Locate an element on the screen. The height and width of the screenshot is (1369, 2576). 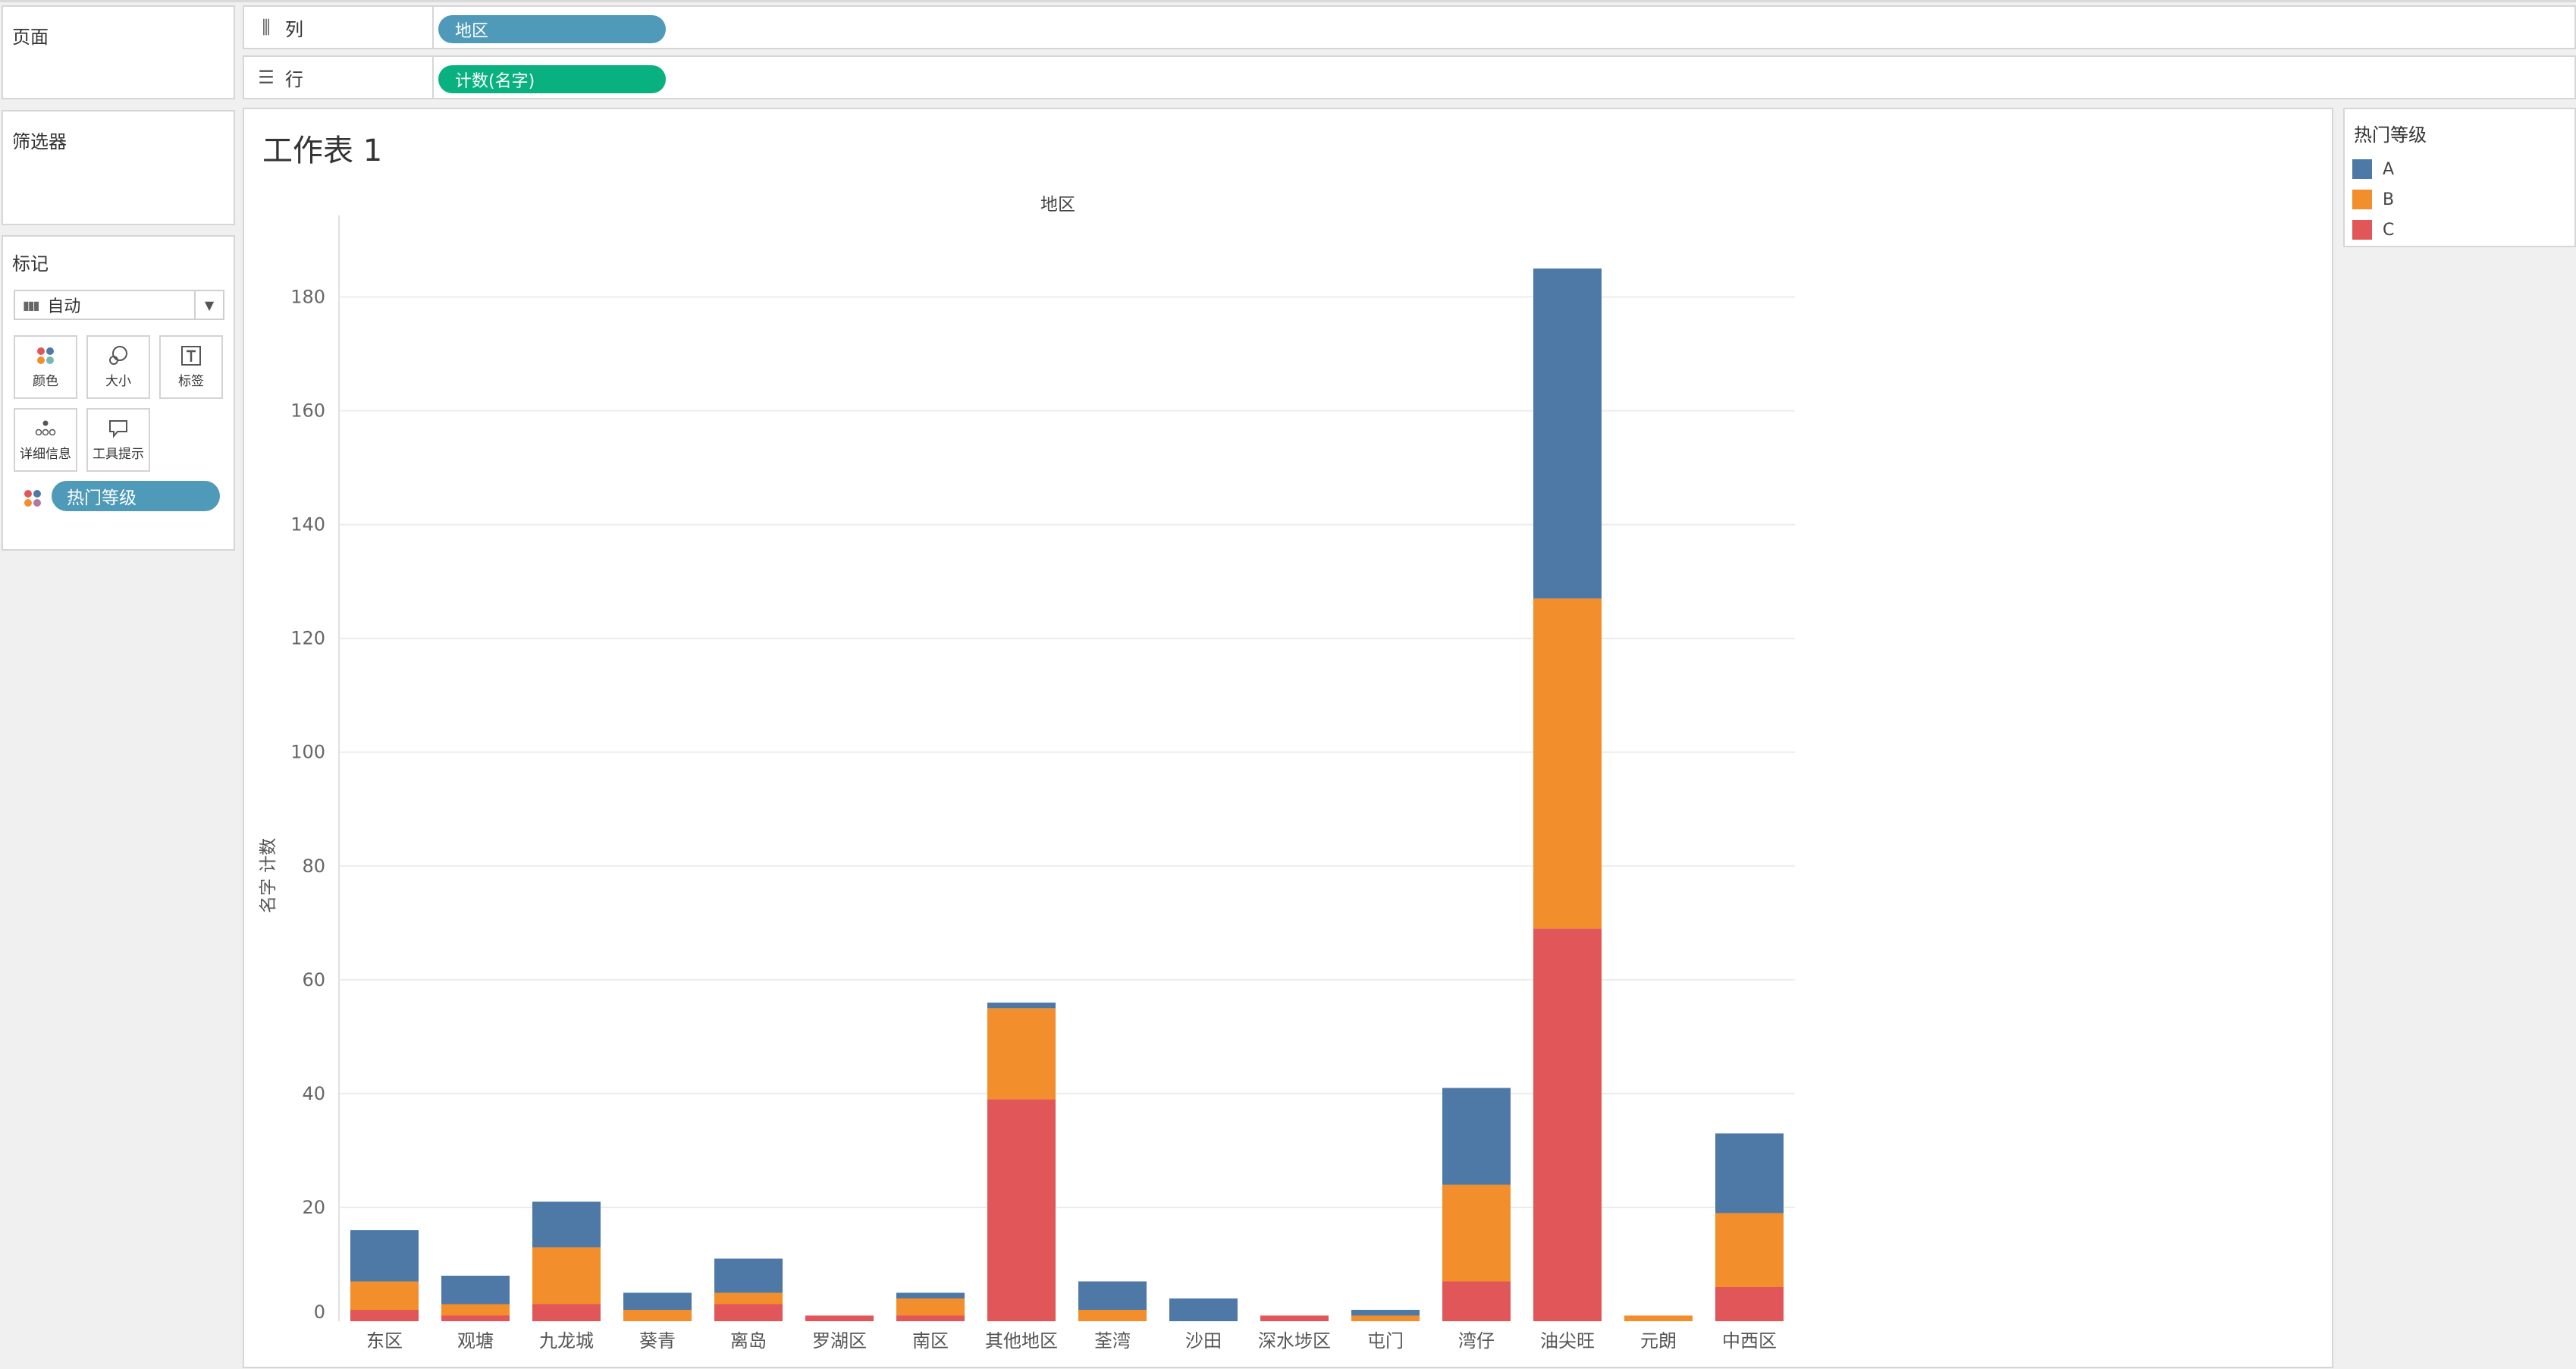
size-button: 大小 is located at coordinates (118, 367).